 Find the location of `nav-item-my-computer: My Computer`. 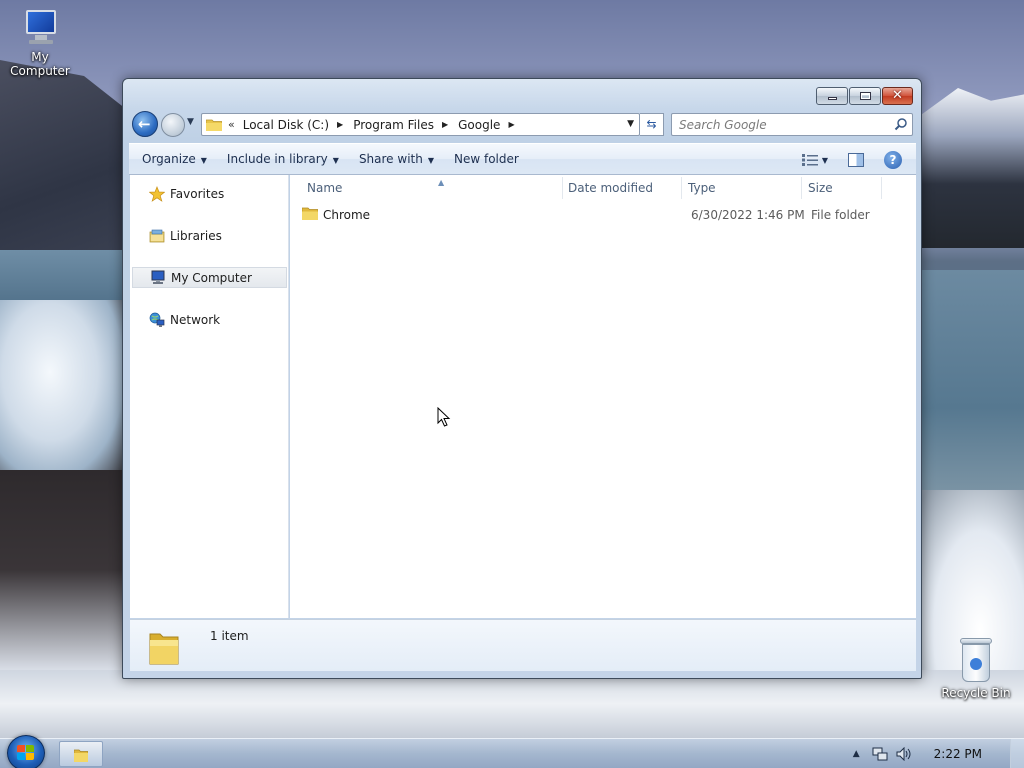

nav-item-my-computer: My Computer is located at coordinates (209, 277).